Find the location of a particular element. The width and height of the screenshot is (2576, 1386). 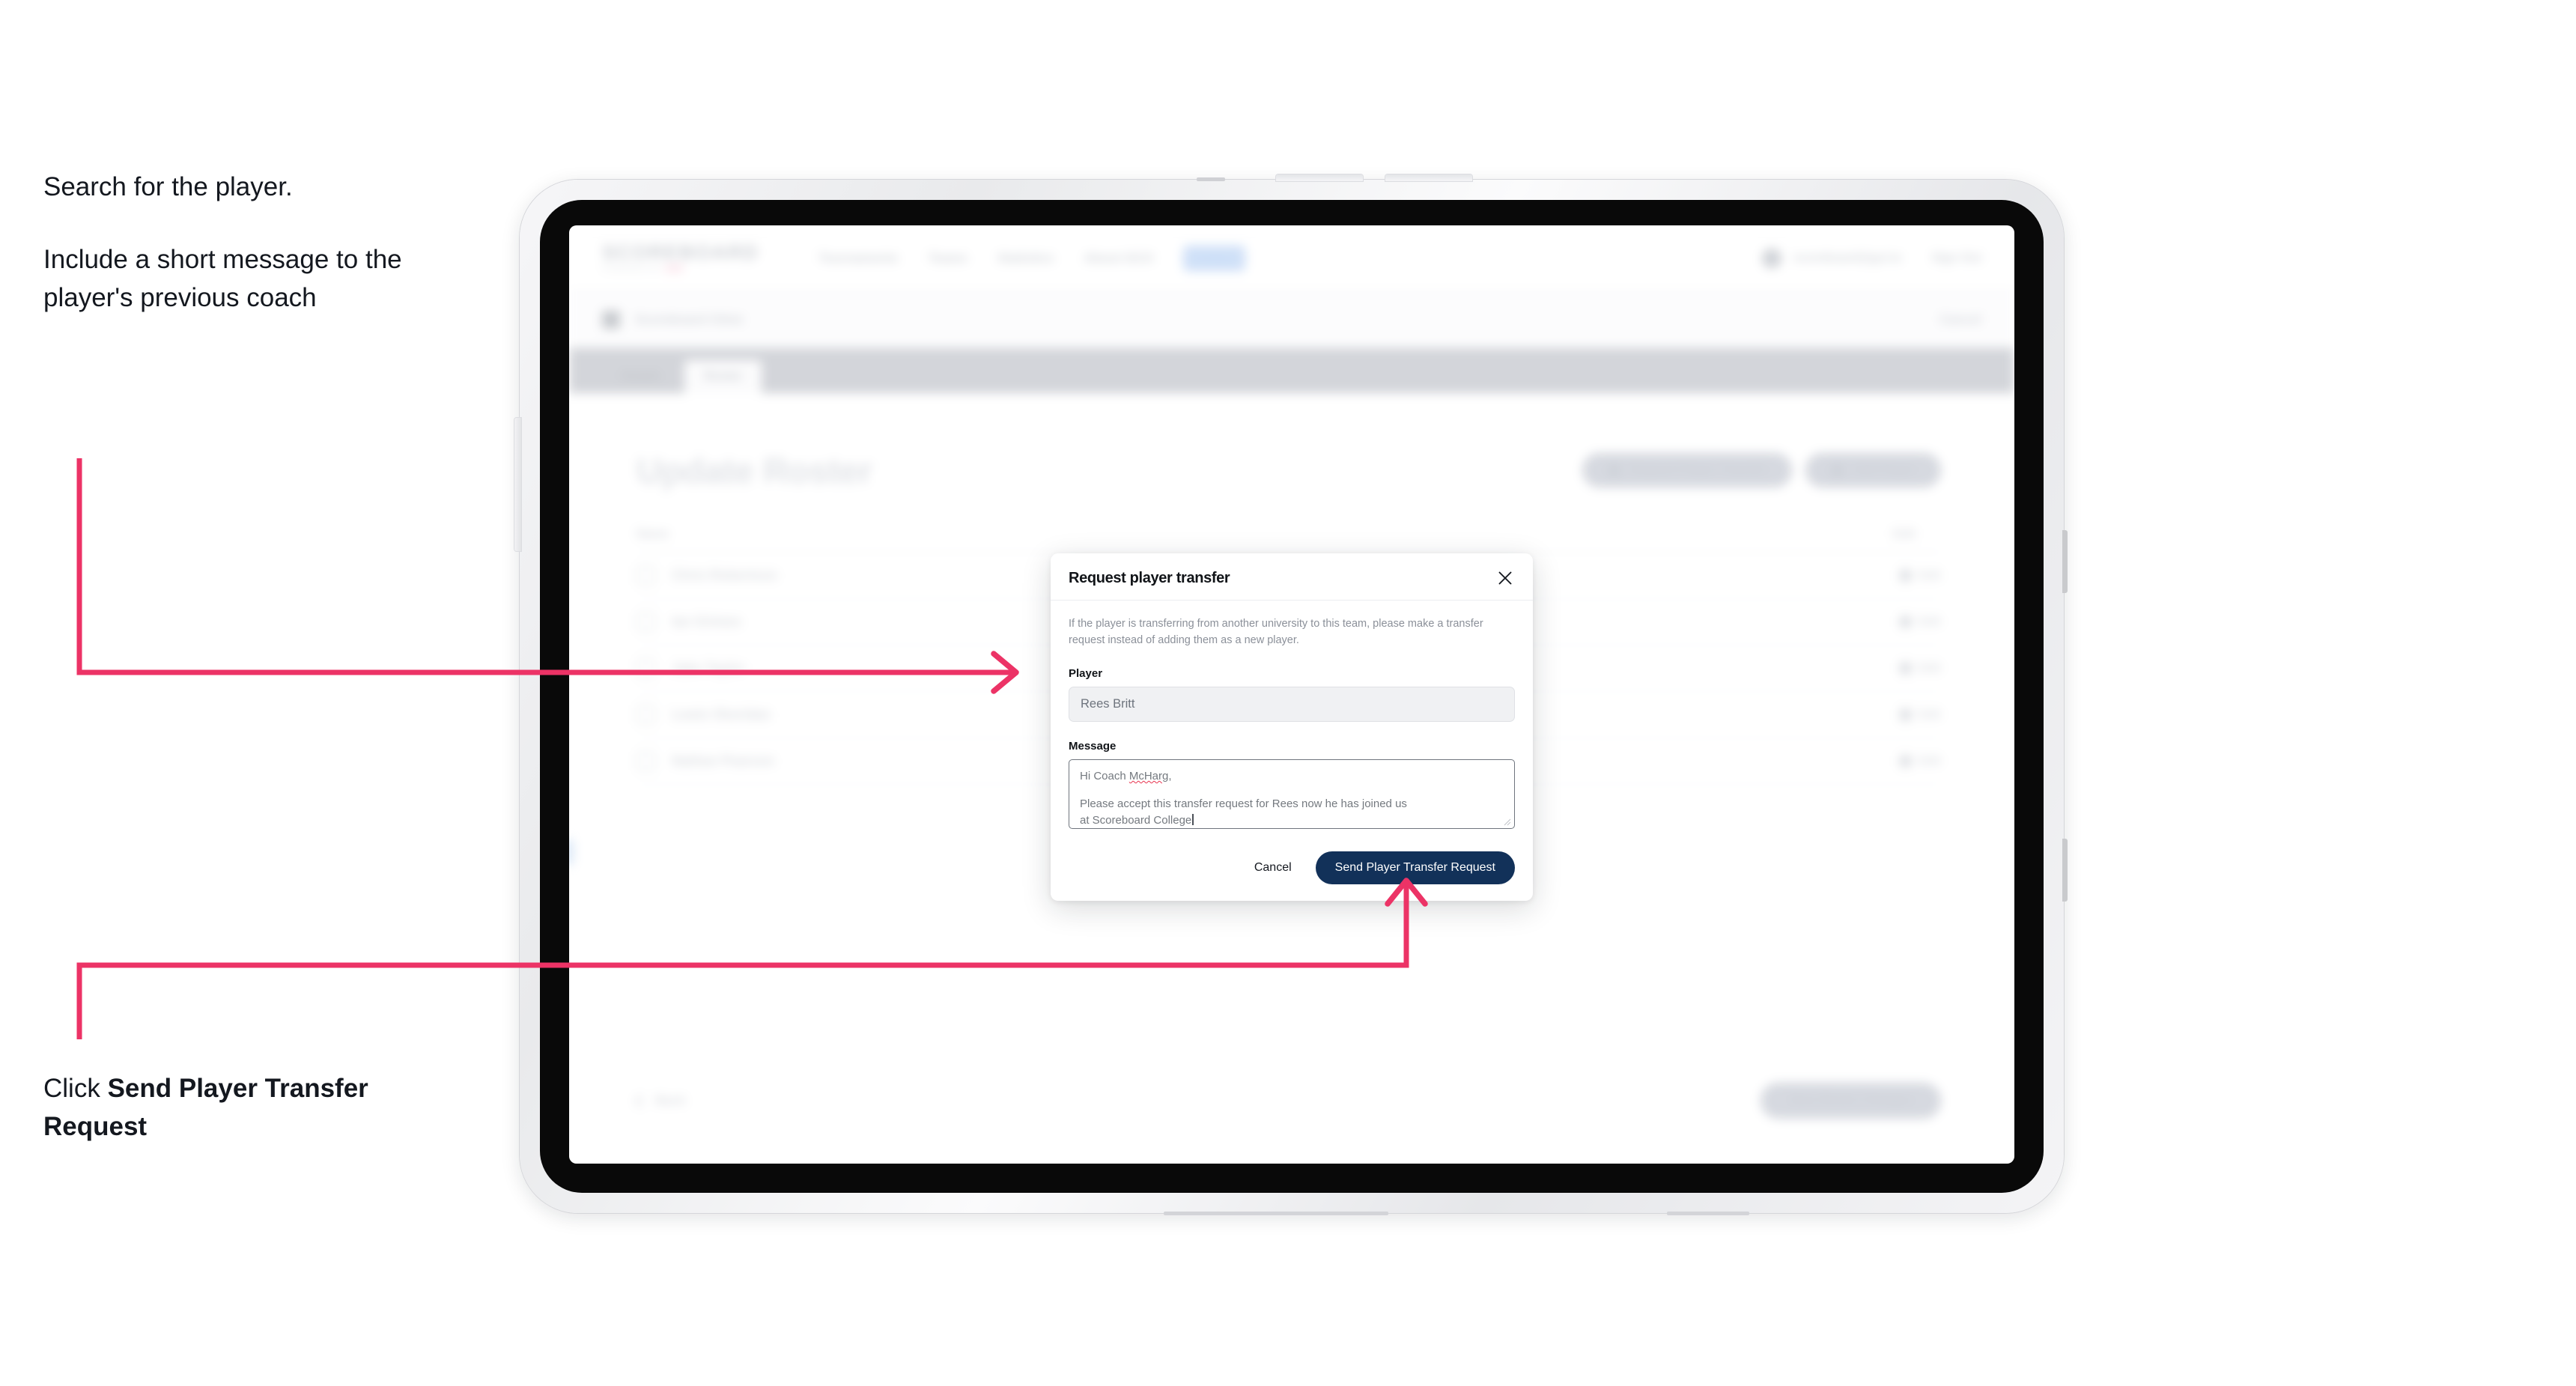

tablet-volume-up-button is located at coordinates (1319, 178).